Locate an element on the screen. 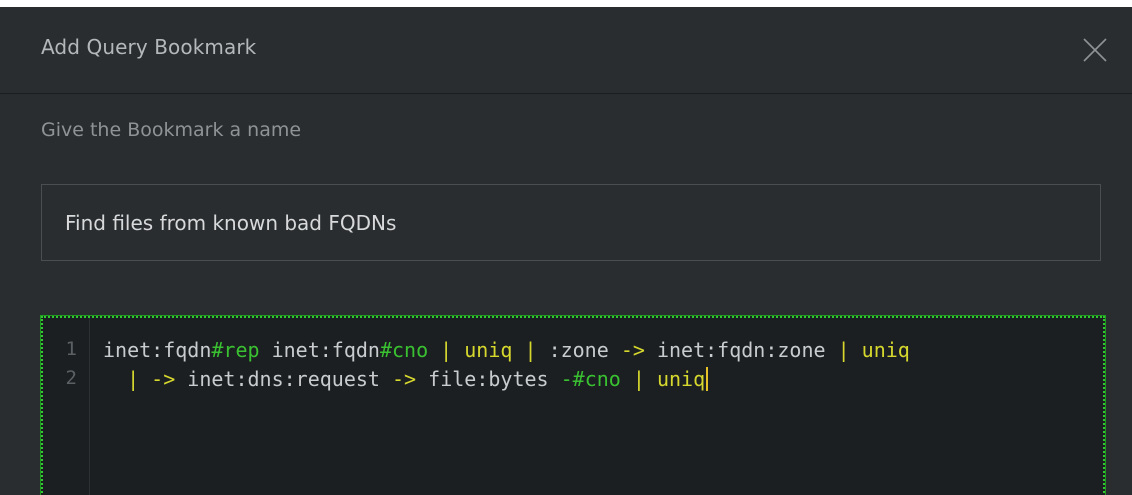 The height and width of the screenshot is (495, 1132). close-icon-graphic is located at coordinates (1095, 50).